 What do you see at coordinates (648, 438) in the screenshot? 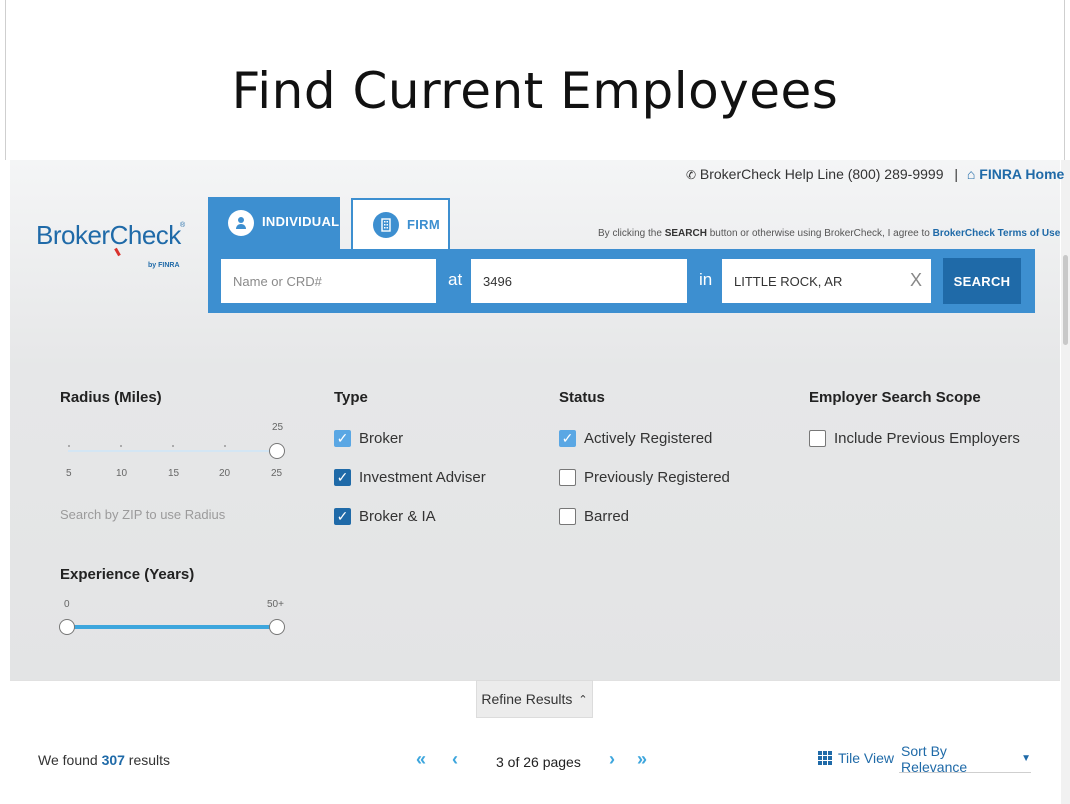
I see `checkbox-label: Actively Registered` at bounding box center [648, 438].